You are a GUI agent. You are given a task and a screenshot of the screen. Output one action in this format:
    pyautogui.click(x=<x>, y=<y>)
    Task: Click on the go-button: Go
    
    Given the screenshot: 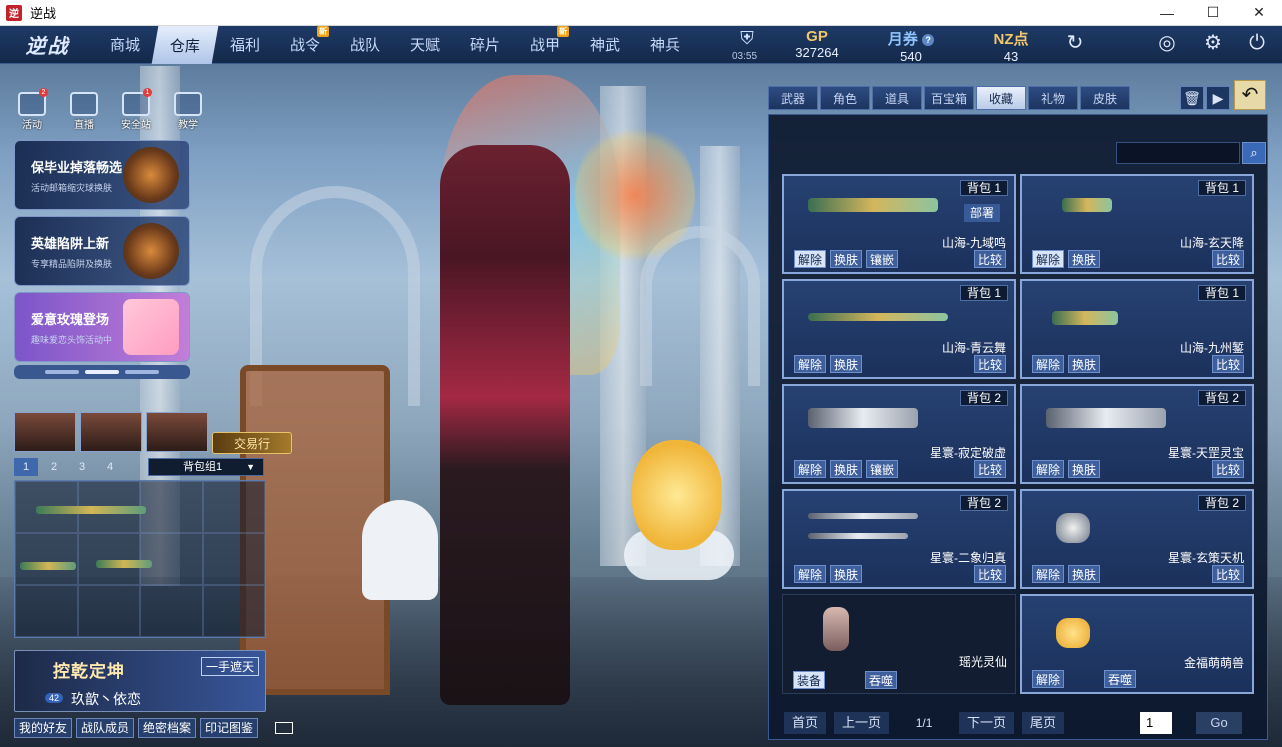 What is the action you would take?
    pyautogui.click(x=1219, y=723)
    